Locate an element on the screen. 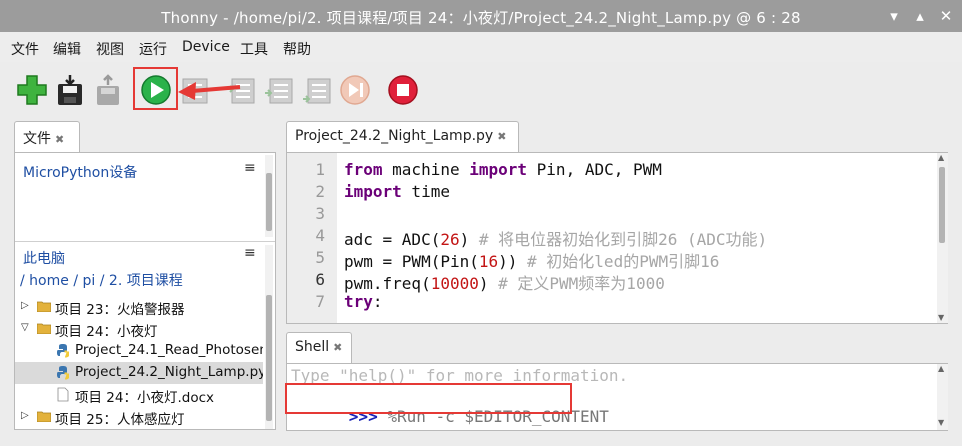 This screenshot has width=962, height=446. tree-file-row: Project_24.2_Night_Lamp.py is located at coordinates (139, 373).